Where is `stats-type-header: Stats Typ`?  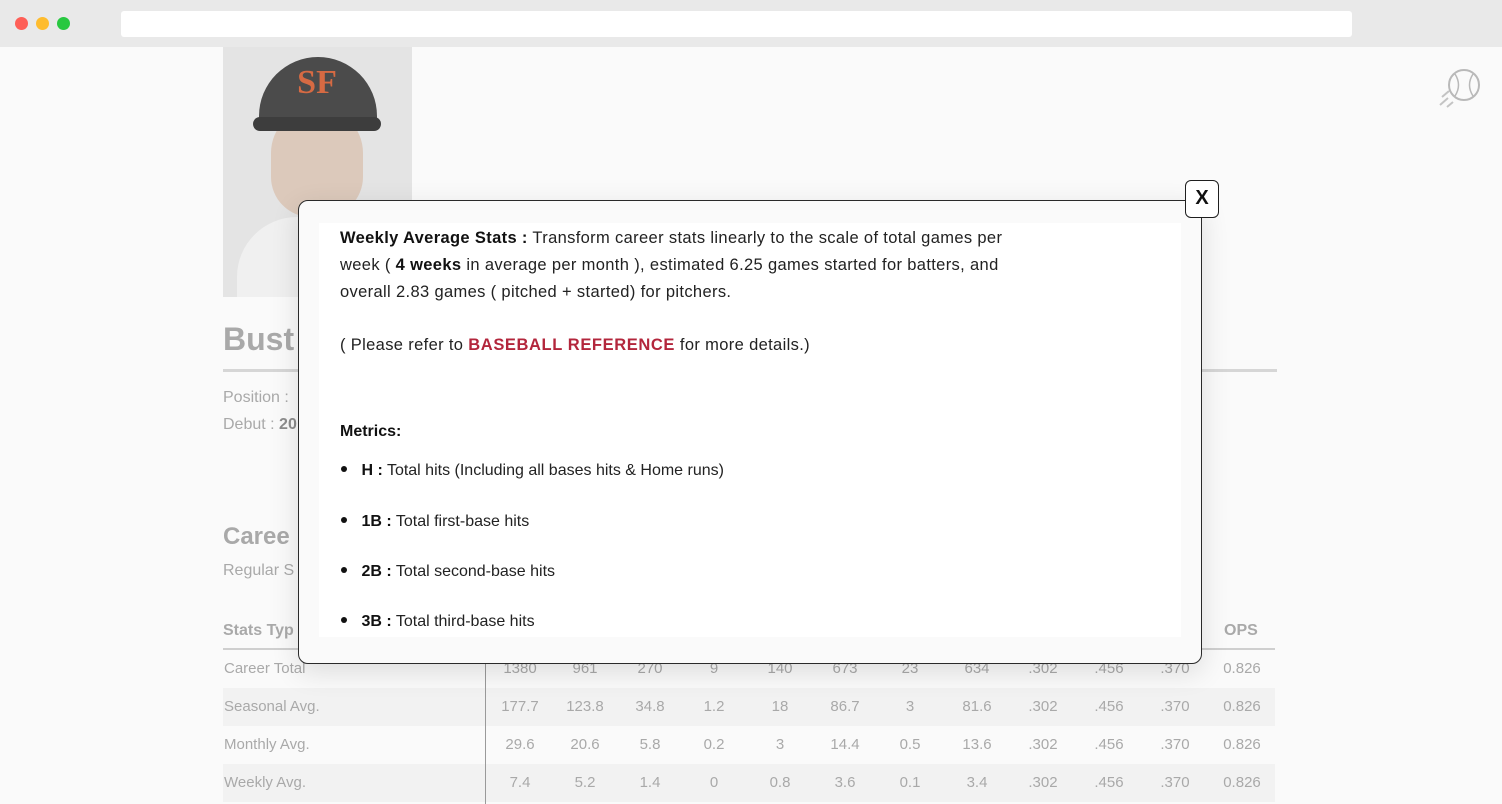
stats-type-header: Stats Typ is located at coordinates (258, 630).